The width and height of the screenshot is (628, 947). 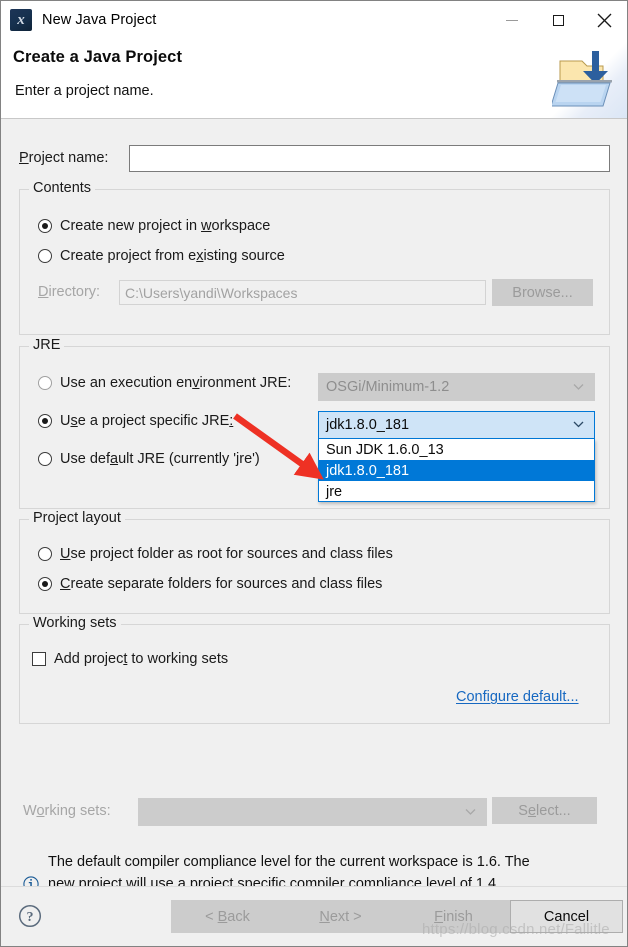 What do you see at coordinates (456, 387) in the screenshot?
I see `execution-environment-combo: OSGi/Minimum-1.2` at bounding box center [456, 387].